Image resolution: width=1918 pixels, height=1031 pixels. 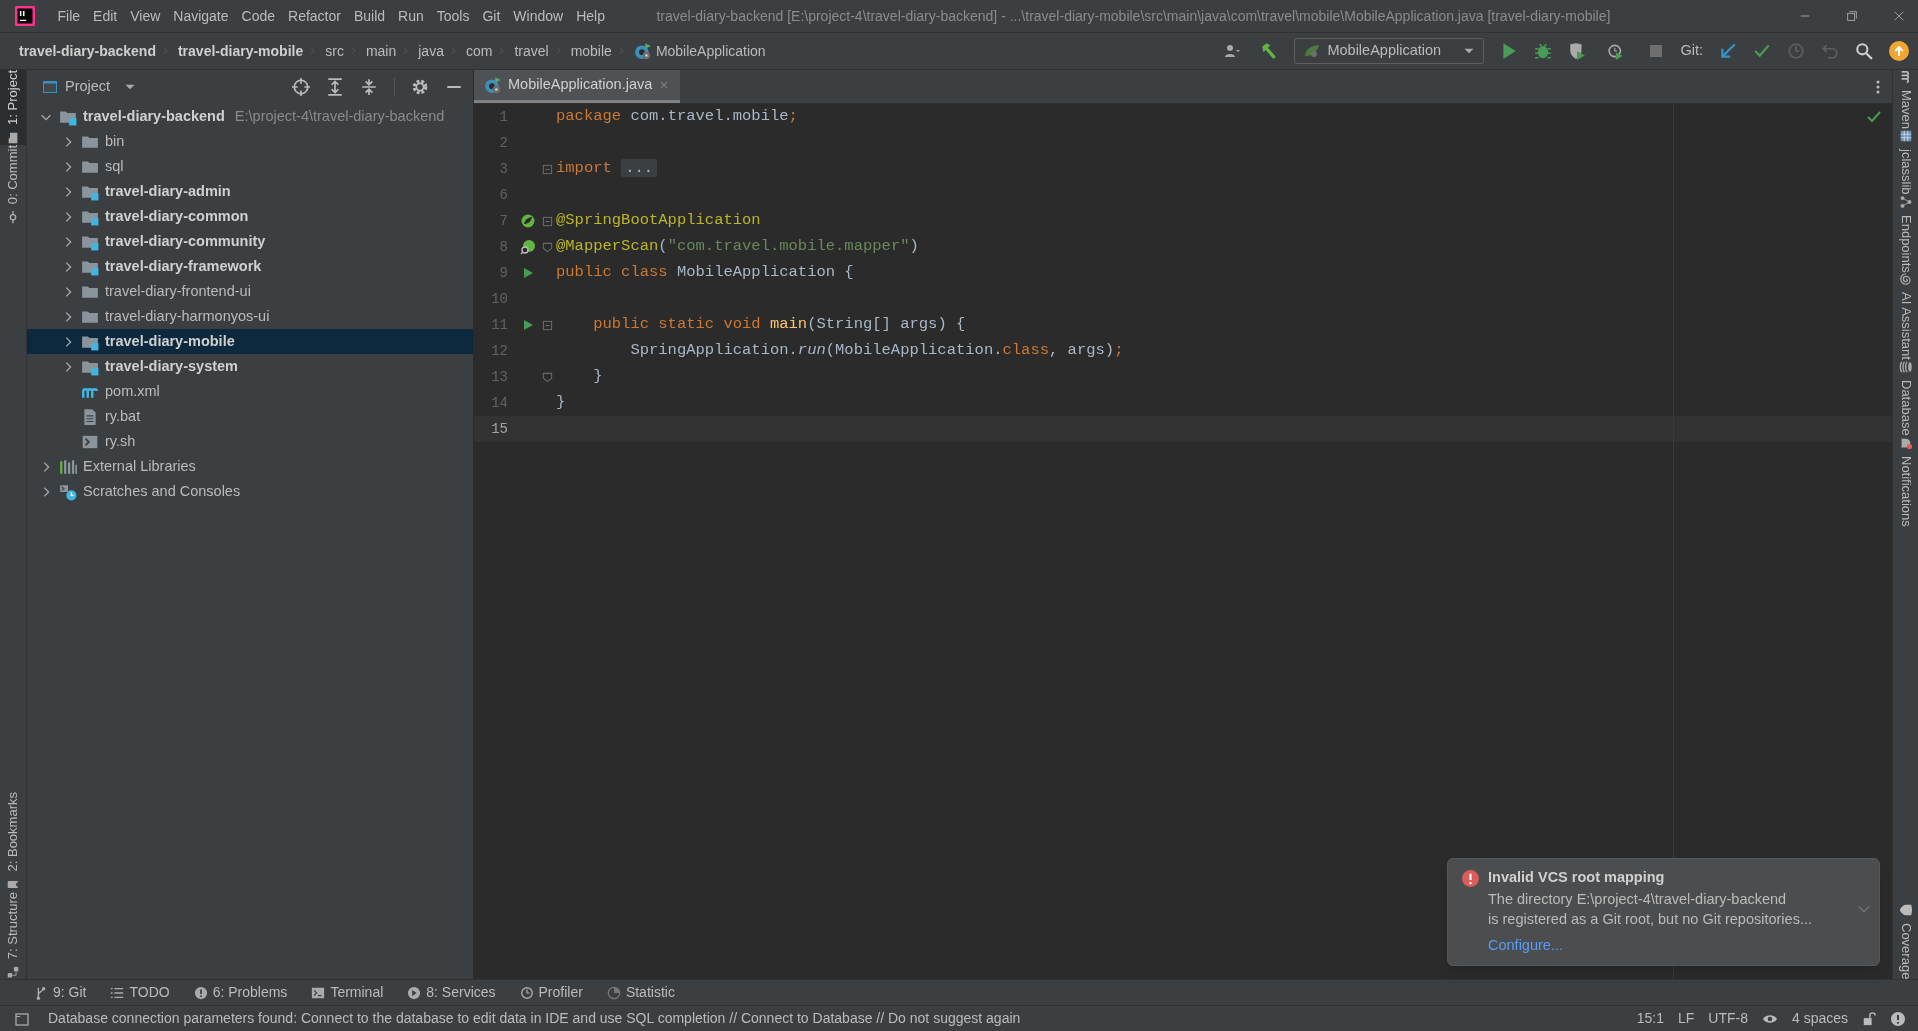 I want to click on status-item: 4 spaces, so click(x=1819, y=1018).